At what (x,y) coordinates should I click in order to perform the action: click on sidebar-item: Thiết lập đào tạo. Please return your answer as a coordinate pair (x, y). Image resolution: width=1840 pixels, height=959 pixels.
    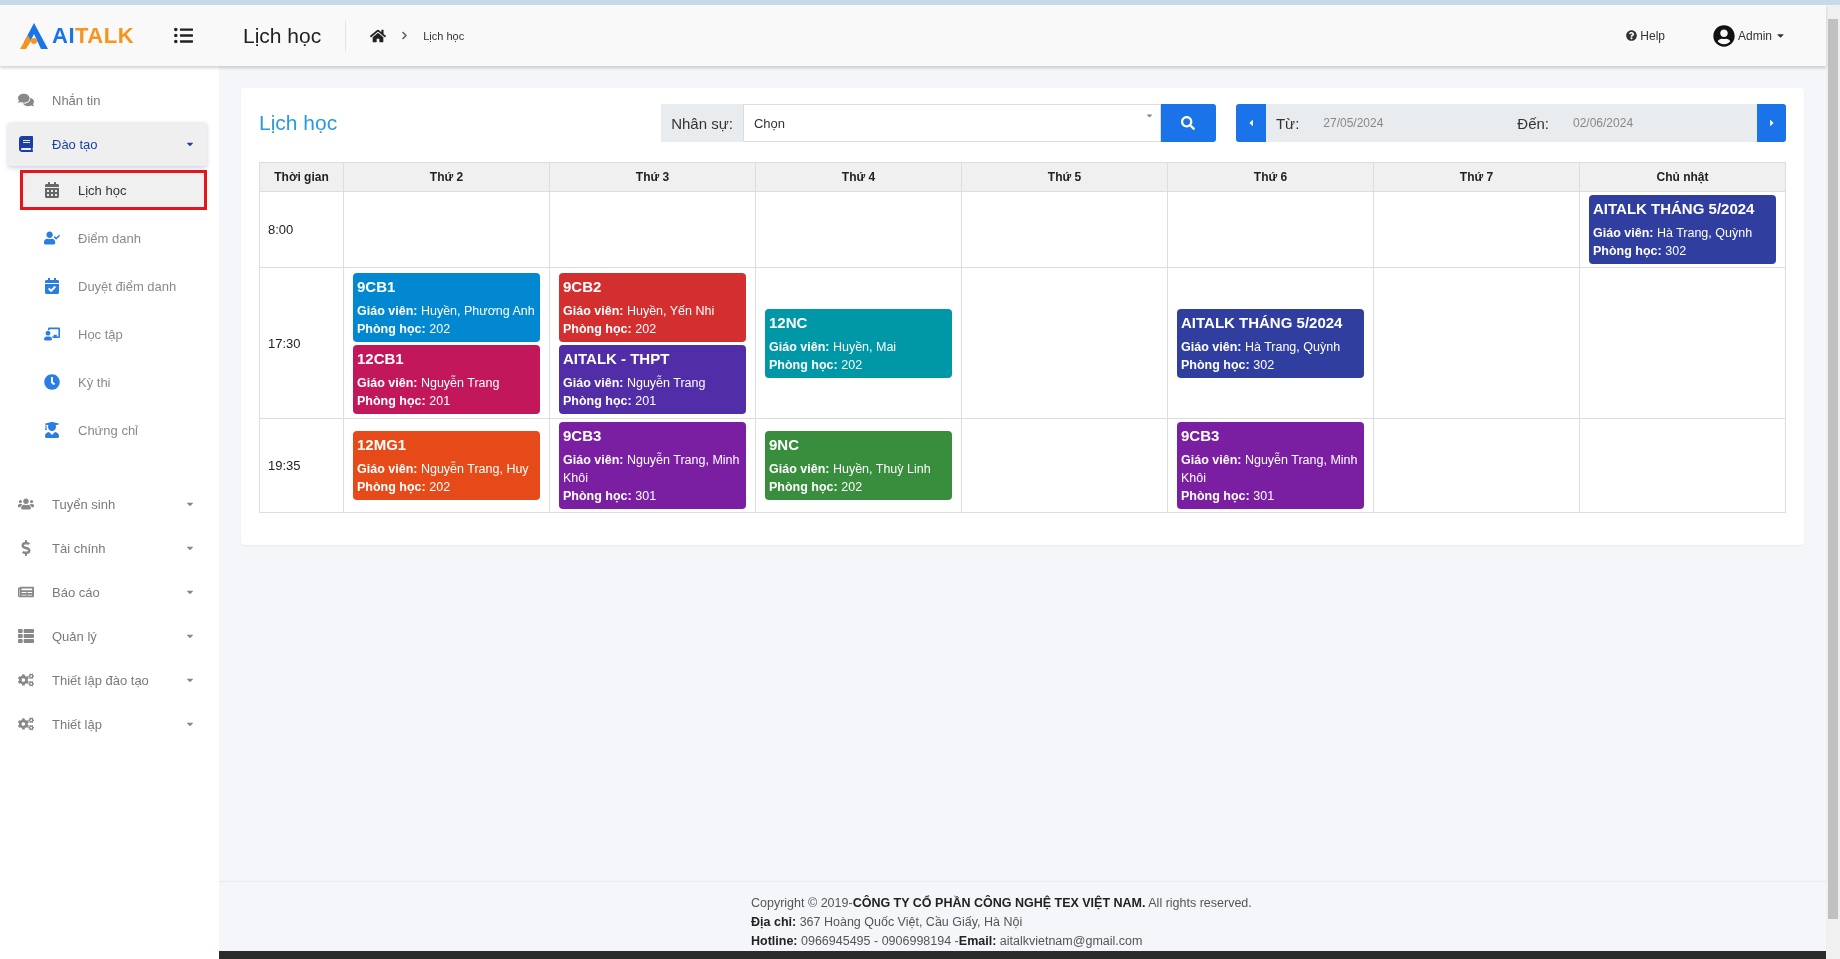
    Looking at the image, I should click on (107, 680).